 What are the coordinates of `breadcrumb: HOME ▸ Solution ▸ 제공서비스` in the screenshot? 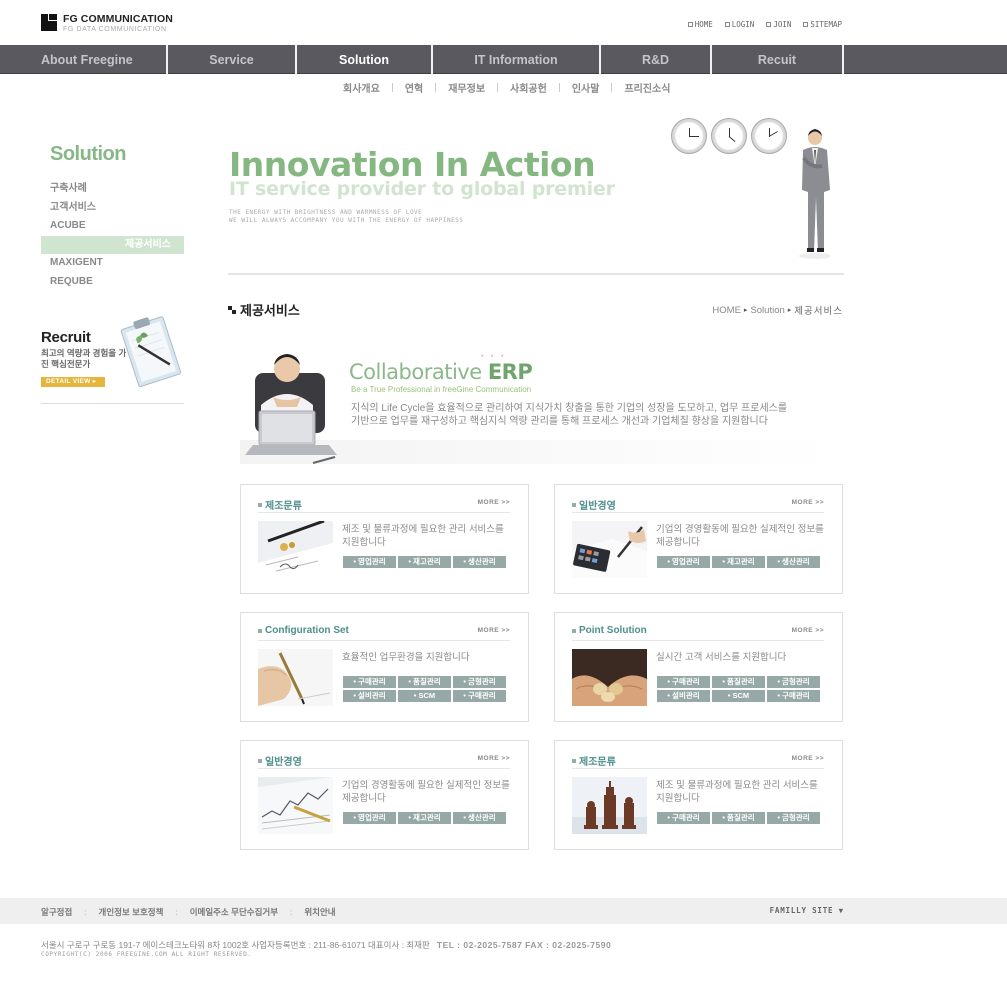 It's located at (777, 310).